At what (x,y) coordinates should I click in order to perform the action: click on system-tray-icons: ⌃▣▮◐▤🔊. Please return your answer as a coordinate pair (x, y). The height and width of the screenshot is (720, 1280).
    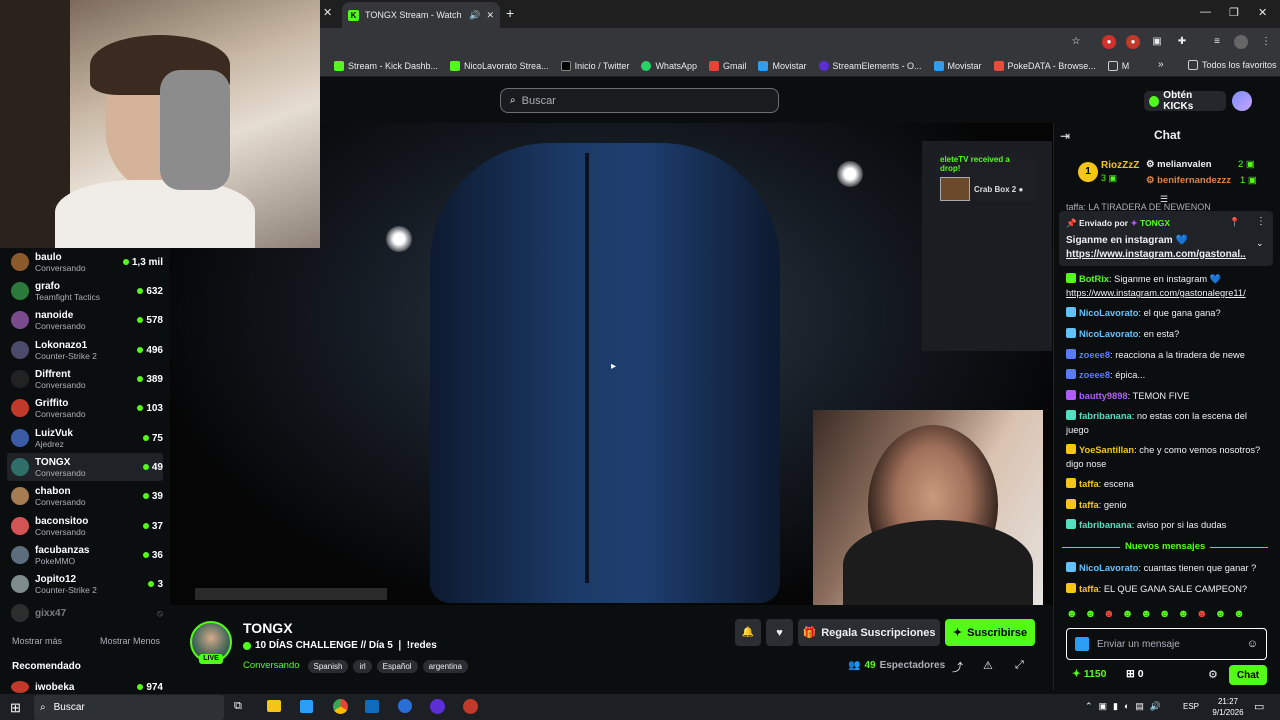
    Looking at the image, I should click on (1126, 706).